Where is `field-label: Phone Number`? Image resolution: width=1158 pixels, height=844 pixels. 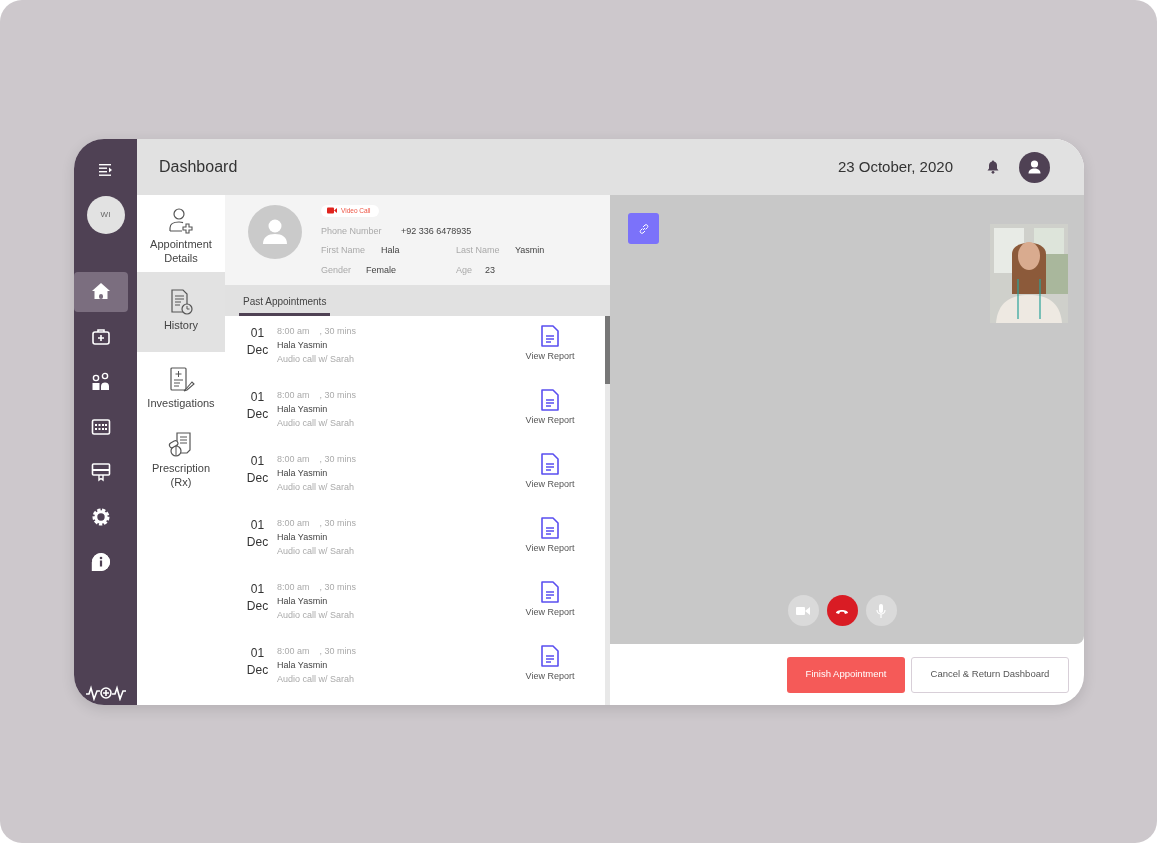 field-label: Phone Number is located at coordinates (352, 231).